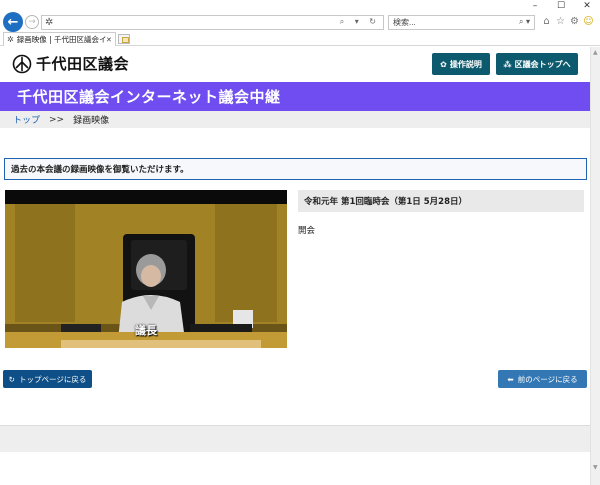  I want to click on council-top-button: ⁂ 区議会トップへ, so click(537, 64).